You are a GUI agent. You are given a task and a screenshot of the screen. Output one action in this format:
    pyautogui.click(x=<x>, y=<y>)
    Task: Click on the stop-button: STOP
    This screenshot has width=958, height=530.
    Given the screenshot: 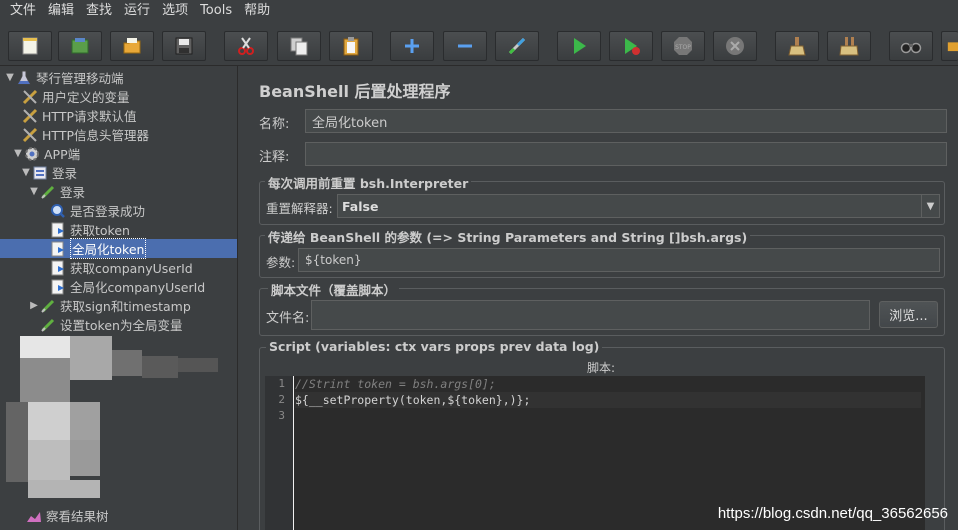 What is the action you would take?
    pyautogui.click(x=683, y=46)
    